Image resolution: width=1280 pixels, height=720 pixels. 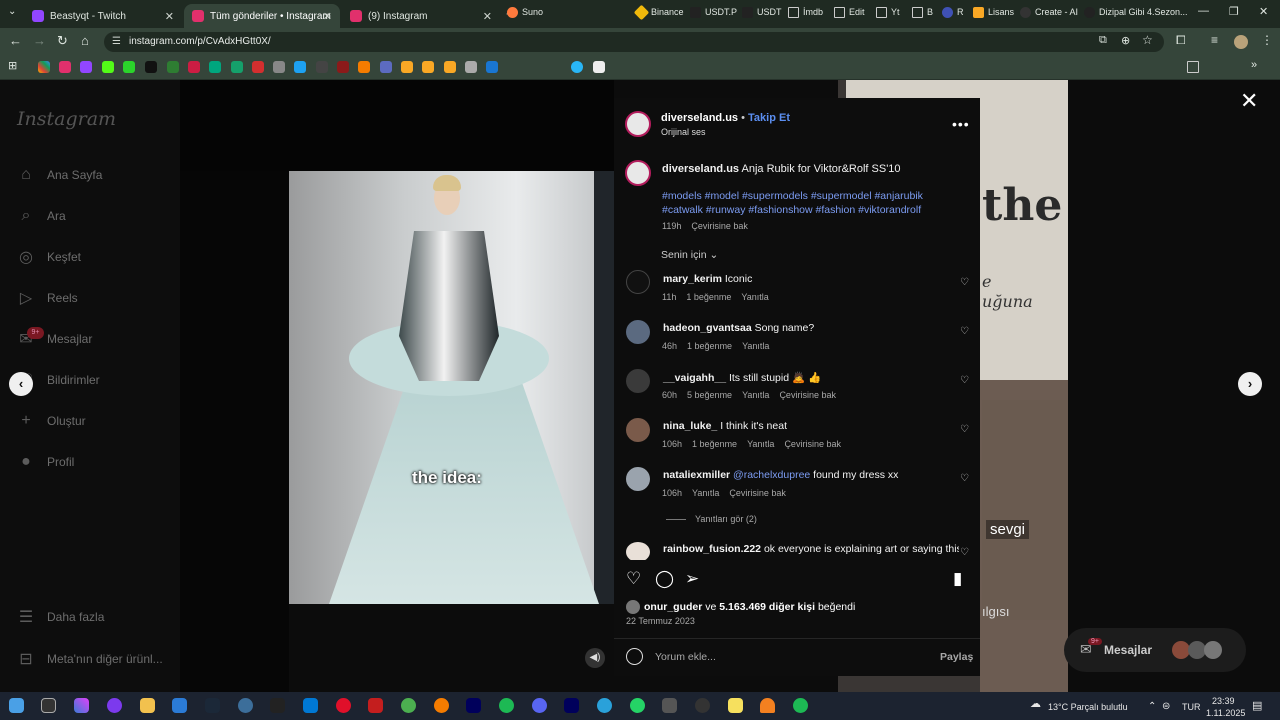 I want to click on tab-instagram-all-posts: Tüm gönderiler • Instagram ✕, so click(x=262, y=16).